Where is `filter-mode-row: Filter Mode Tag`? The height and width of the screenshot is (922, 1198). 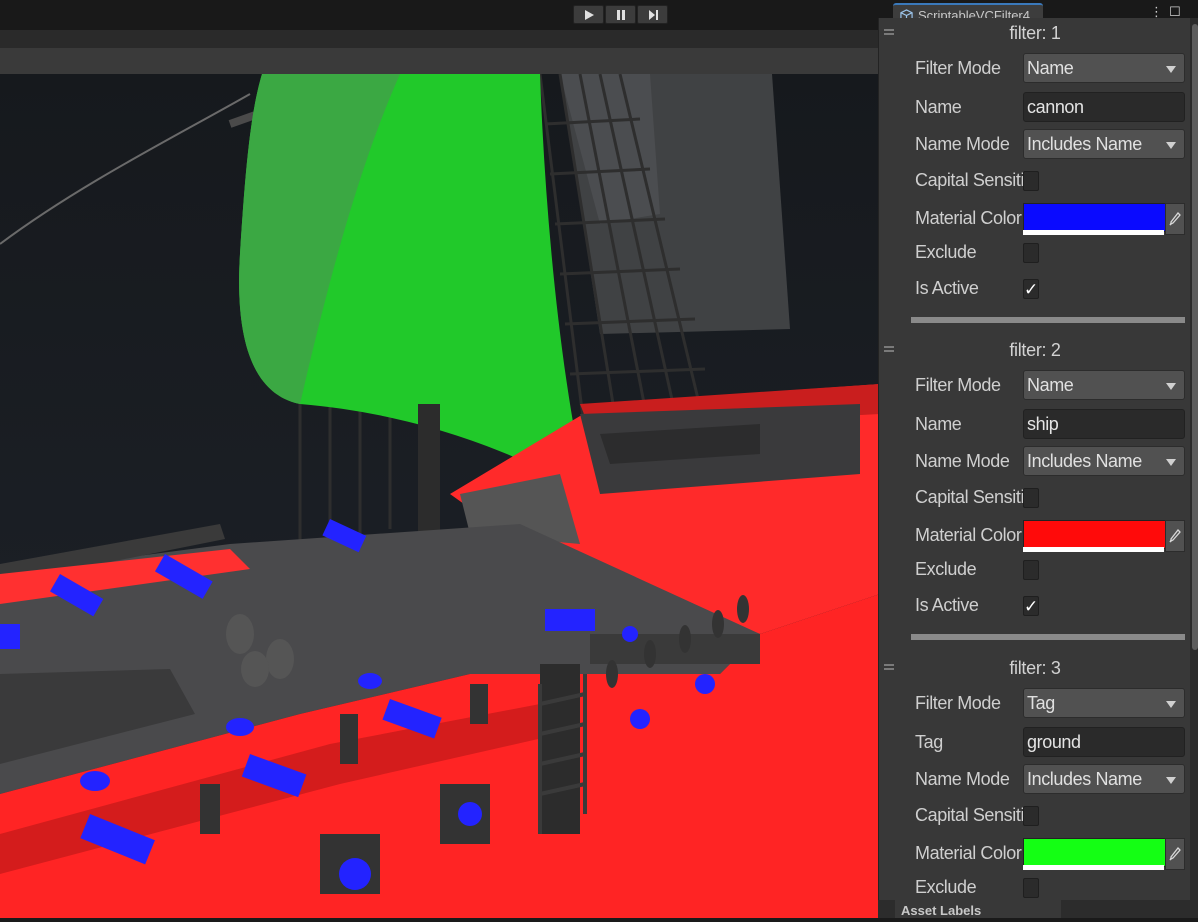 filter-mode-row: Filter Mode Tag is located at coordinates (1053, 703).